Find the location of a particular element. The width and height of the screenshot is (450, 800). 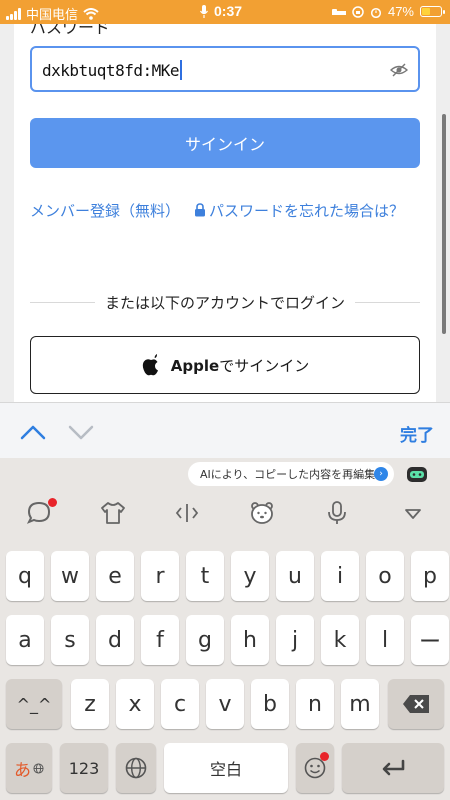

apple-signin-button: Appleでサインイン is located at coordinates (225, 365).